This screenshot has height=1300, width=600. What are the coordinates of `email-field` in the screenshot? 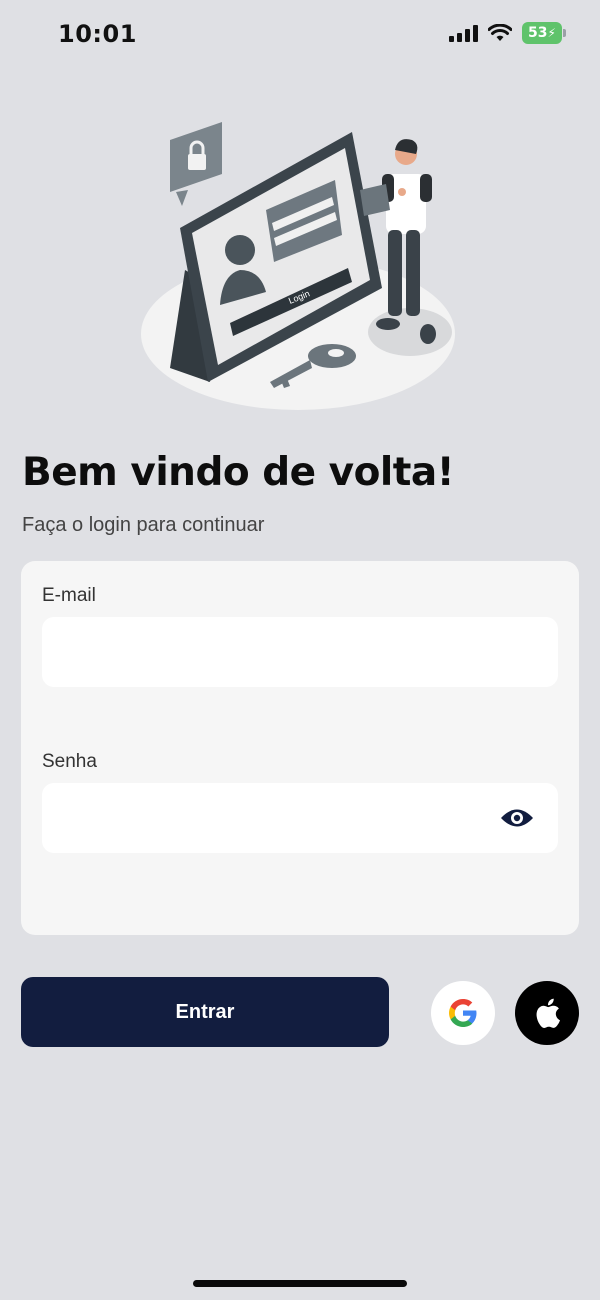 It's located at (300, 652).